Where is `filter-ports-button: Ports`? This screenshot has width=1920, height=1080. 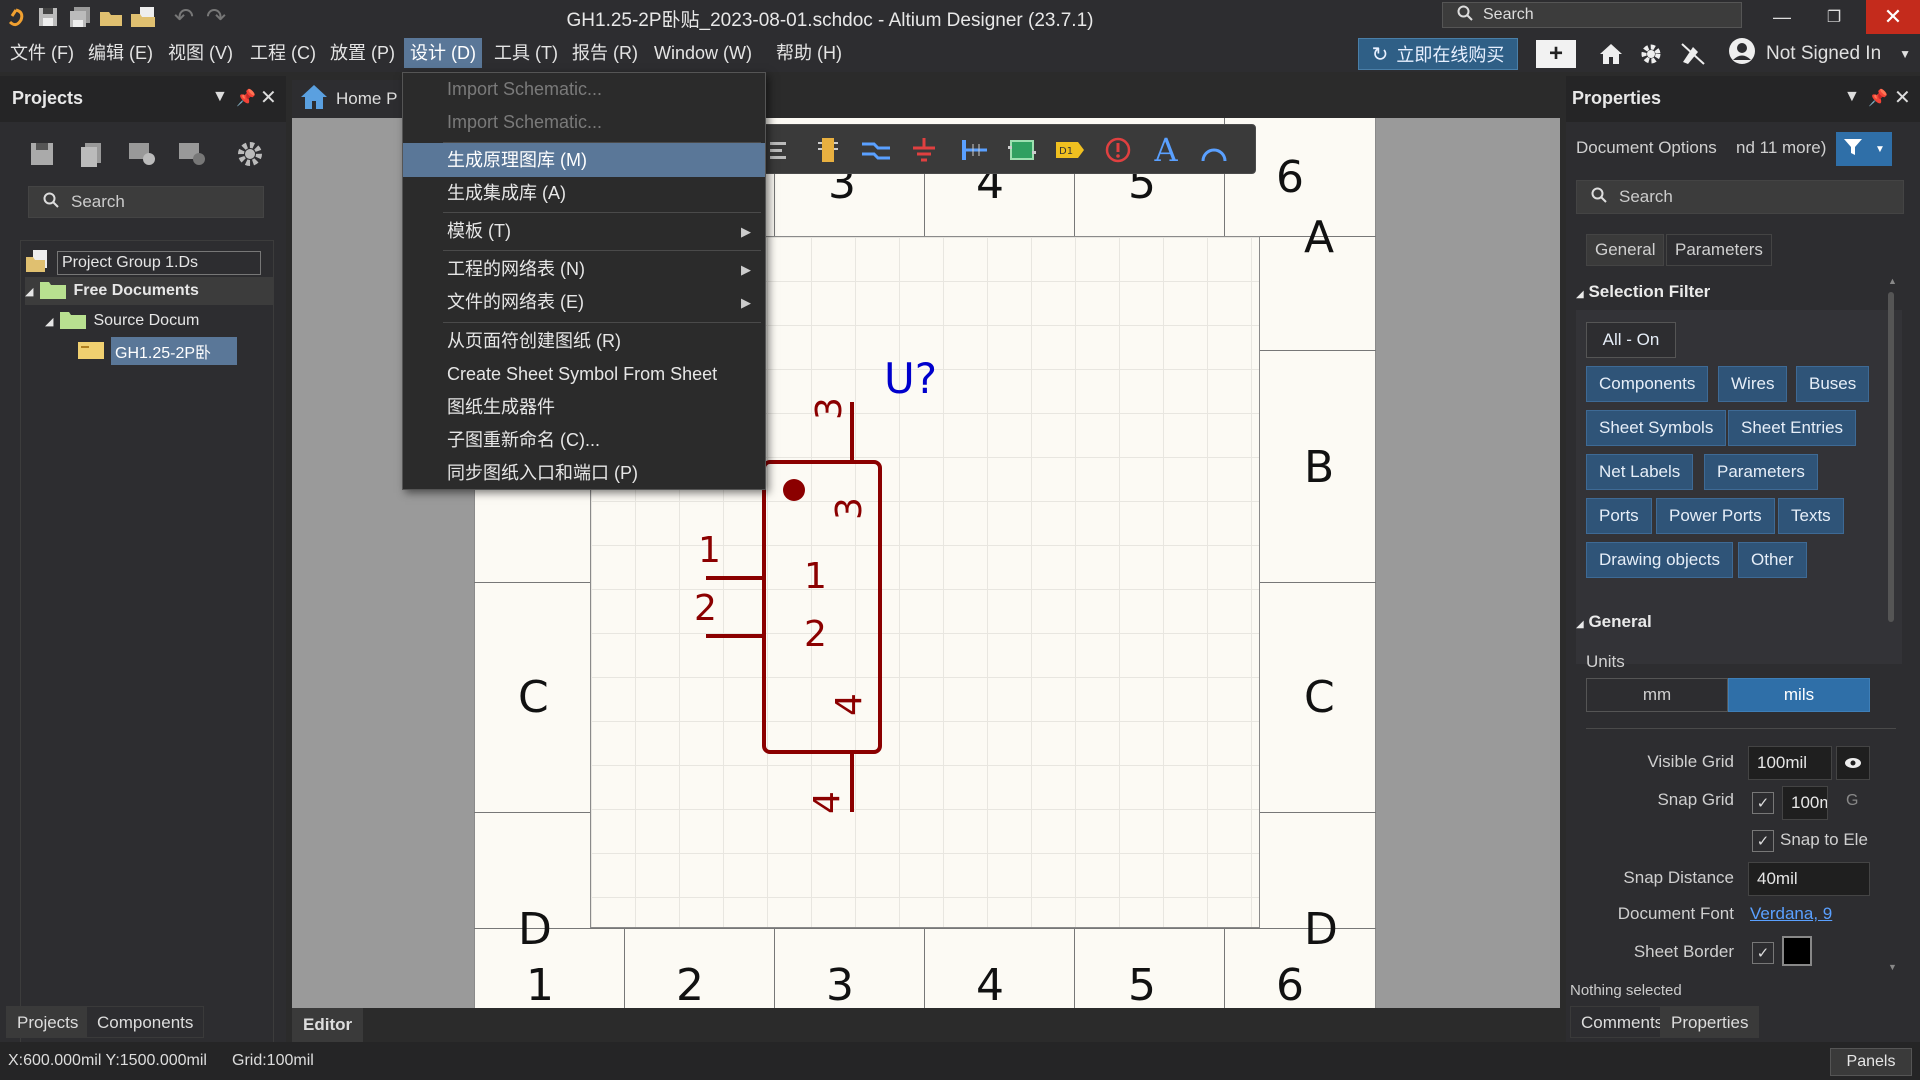
filter-ports-button: Ports is located at coordinates (1619, 516).